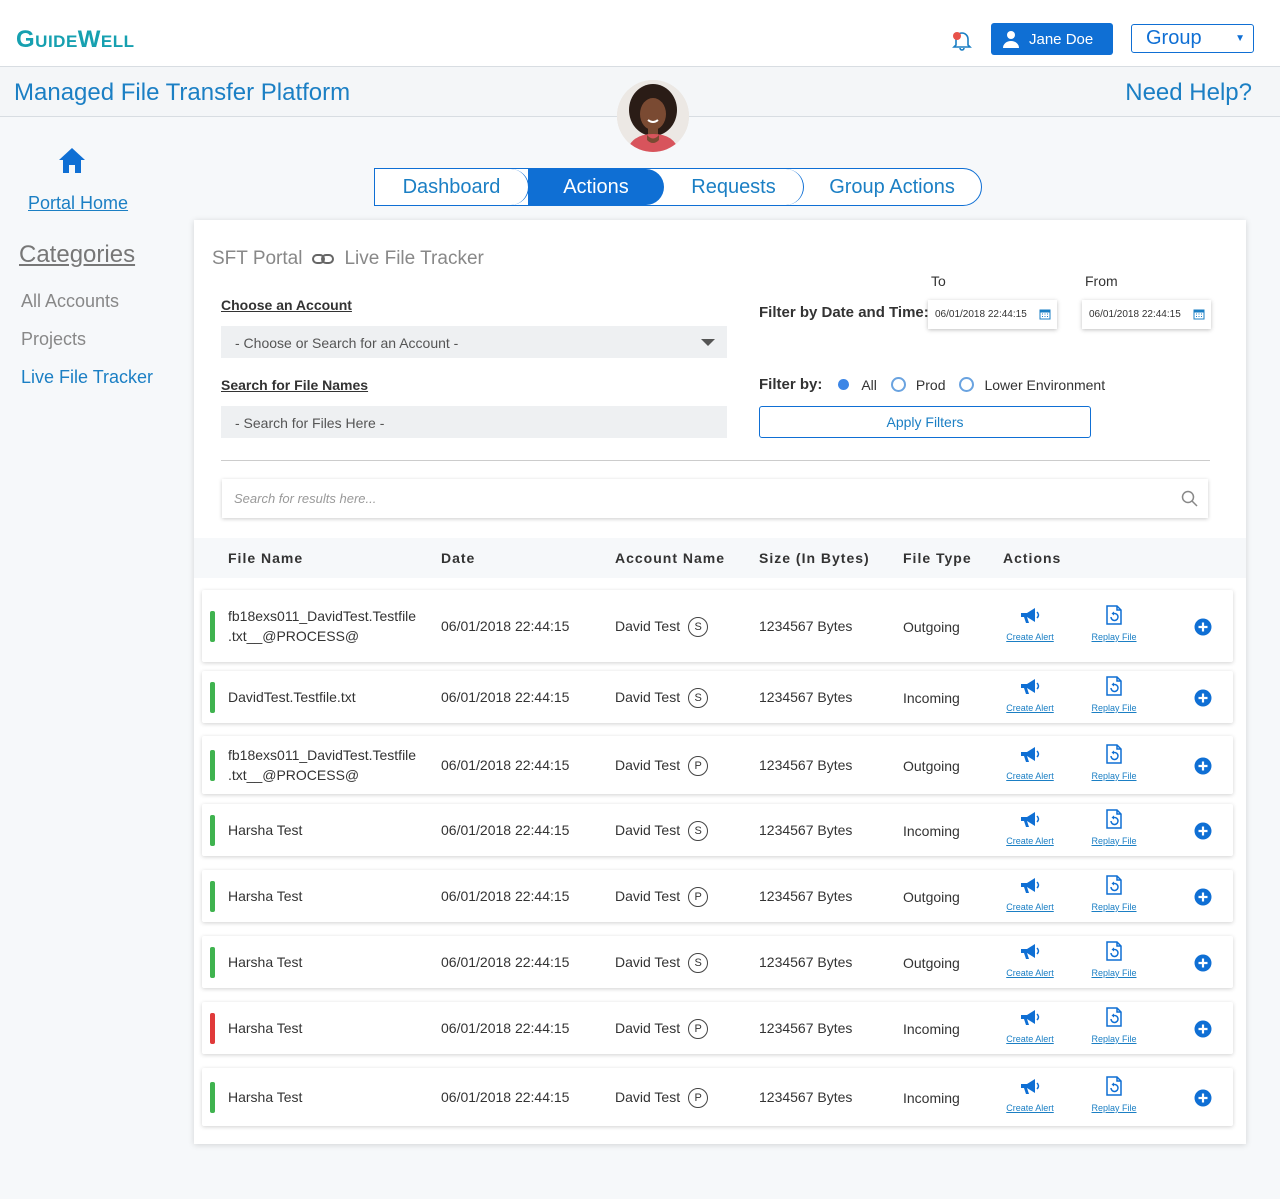  I want to click on tab-requests: Requests, so click(734, 187).